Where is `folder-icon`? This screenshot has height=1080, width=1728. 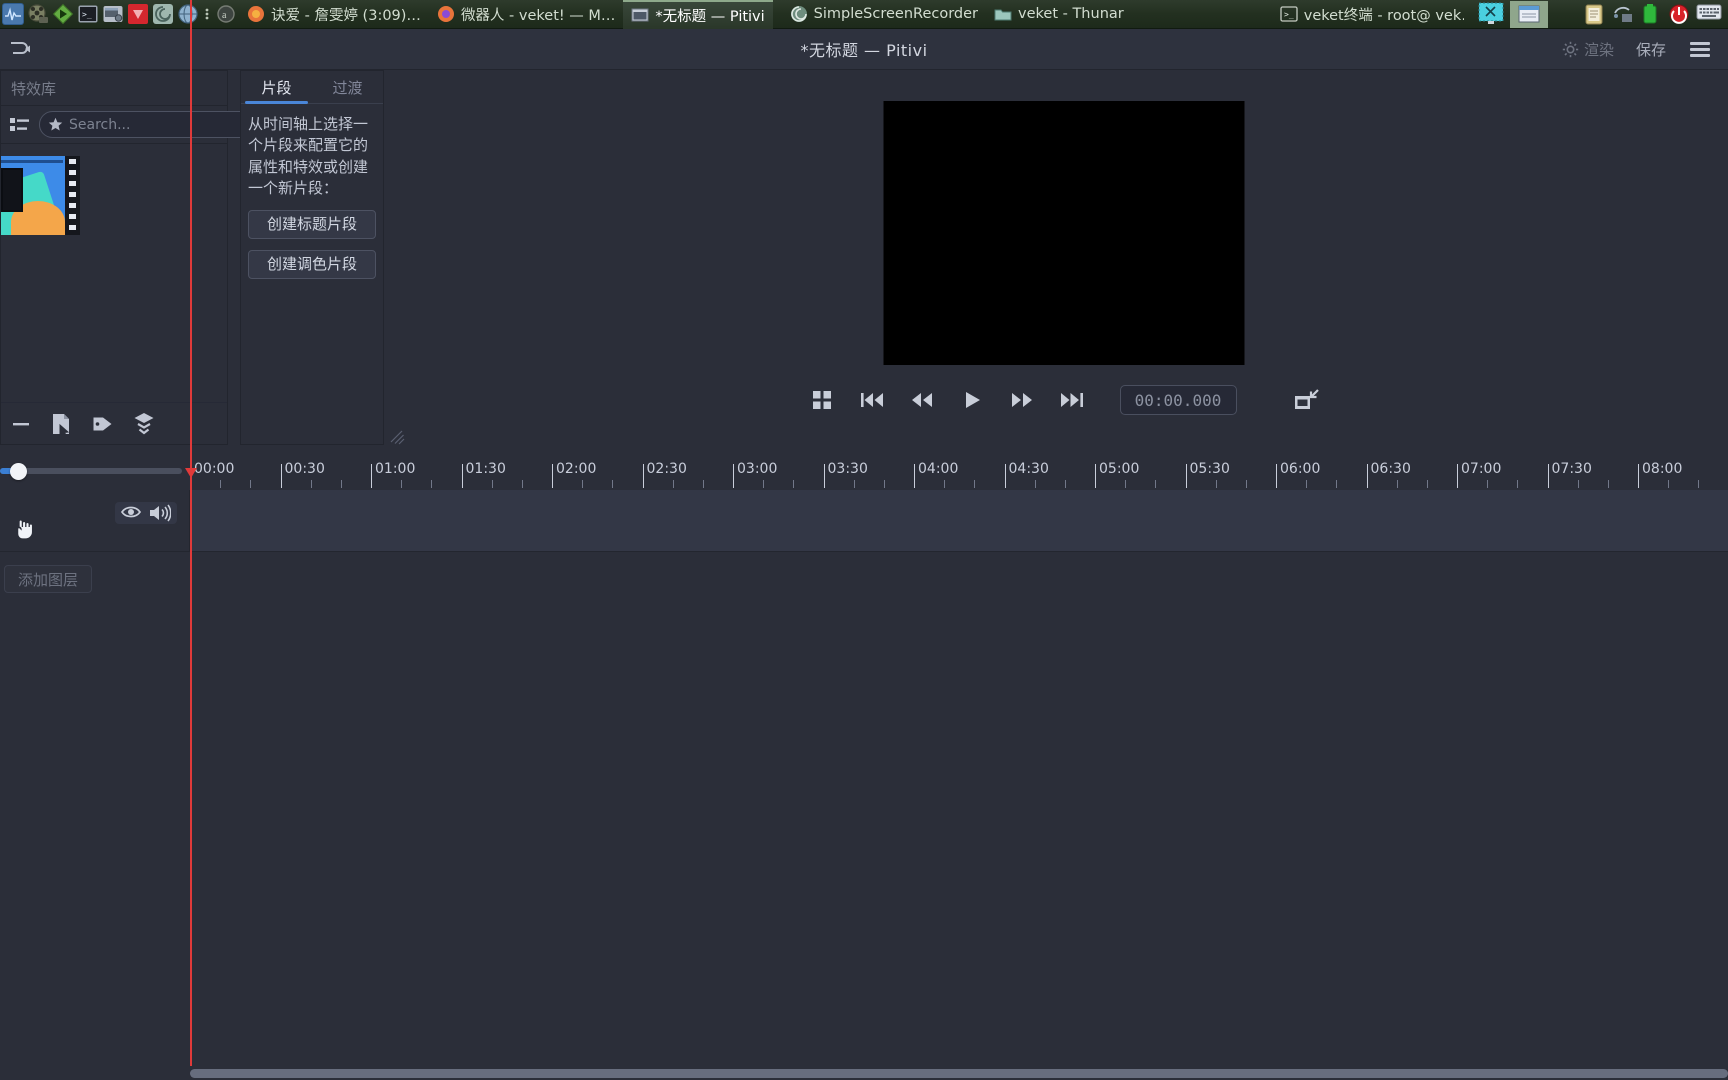
folder-icon is located at coordinates (1003, 15).